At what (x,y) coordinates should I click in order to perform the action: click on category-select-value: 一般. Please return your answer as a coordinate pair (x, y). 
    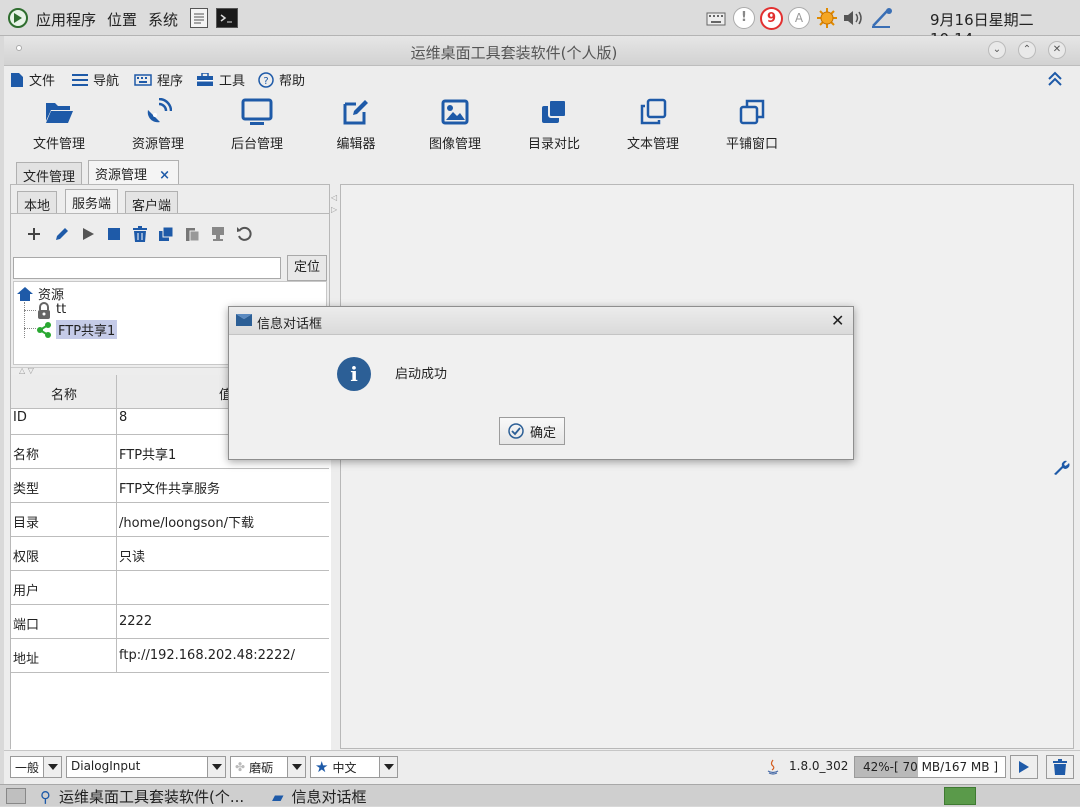
    Looking at the image, I should click on (27, 768).